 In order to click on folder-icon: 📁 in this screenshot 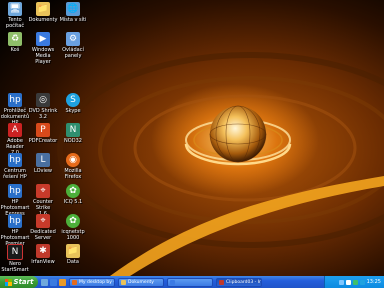, I will do `click(43, 9)`.